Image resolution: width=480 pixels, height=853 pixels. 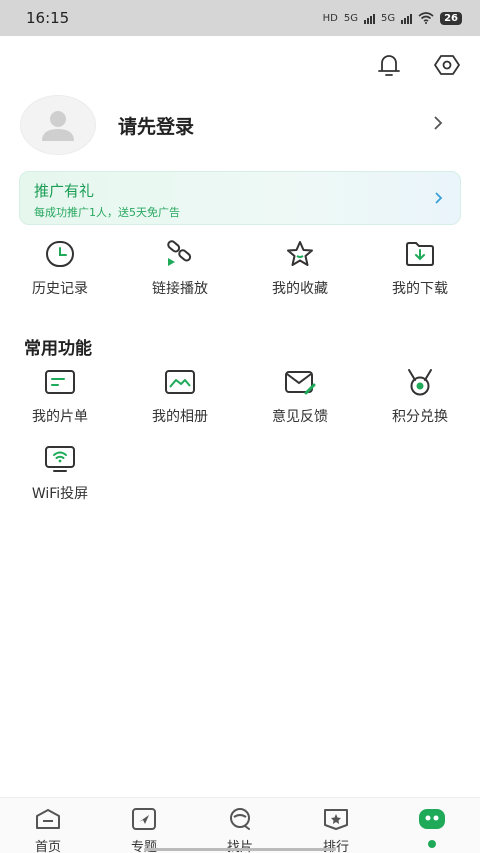 What do you see at coordinates (48, 18) in the screenshot?
I see `status-time: 16:15` at bounding box center [48, 18].